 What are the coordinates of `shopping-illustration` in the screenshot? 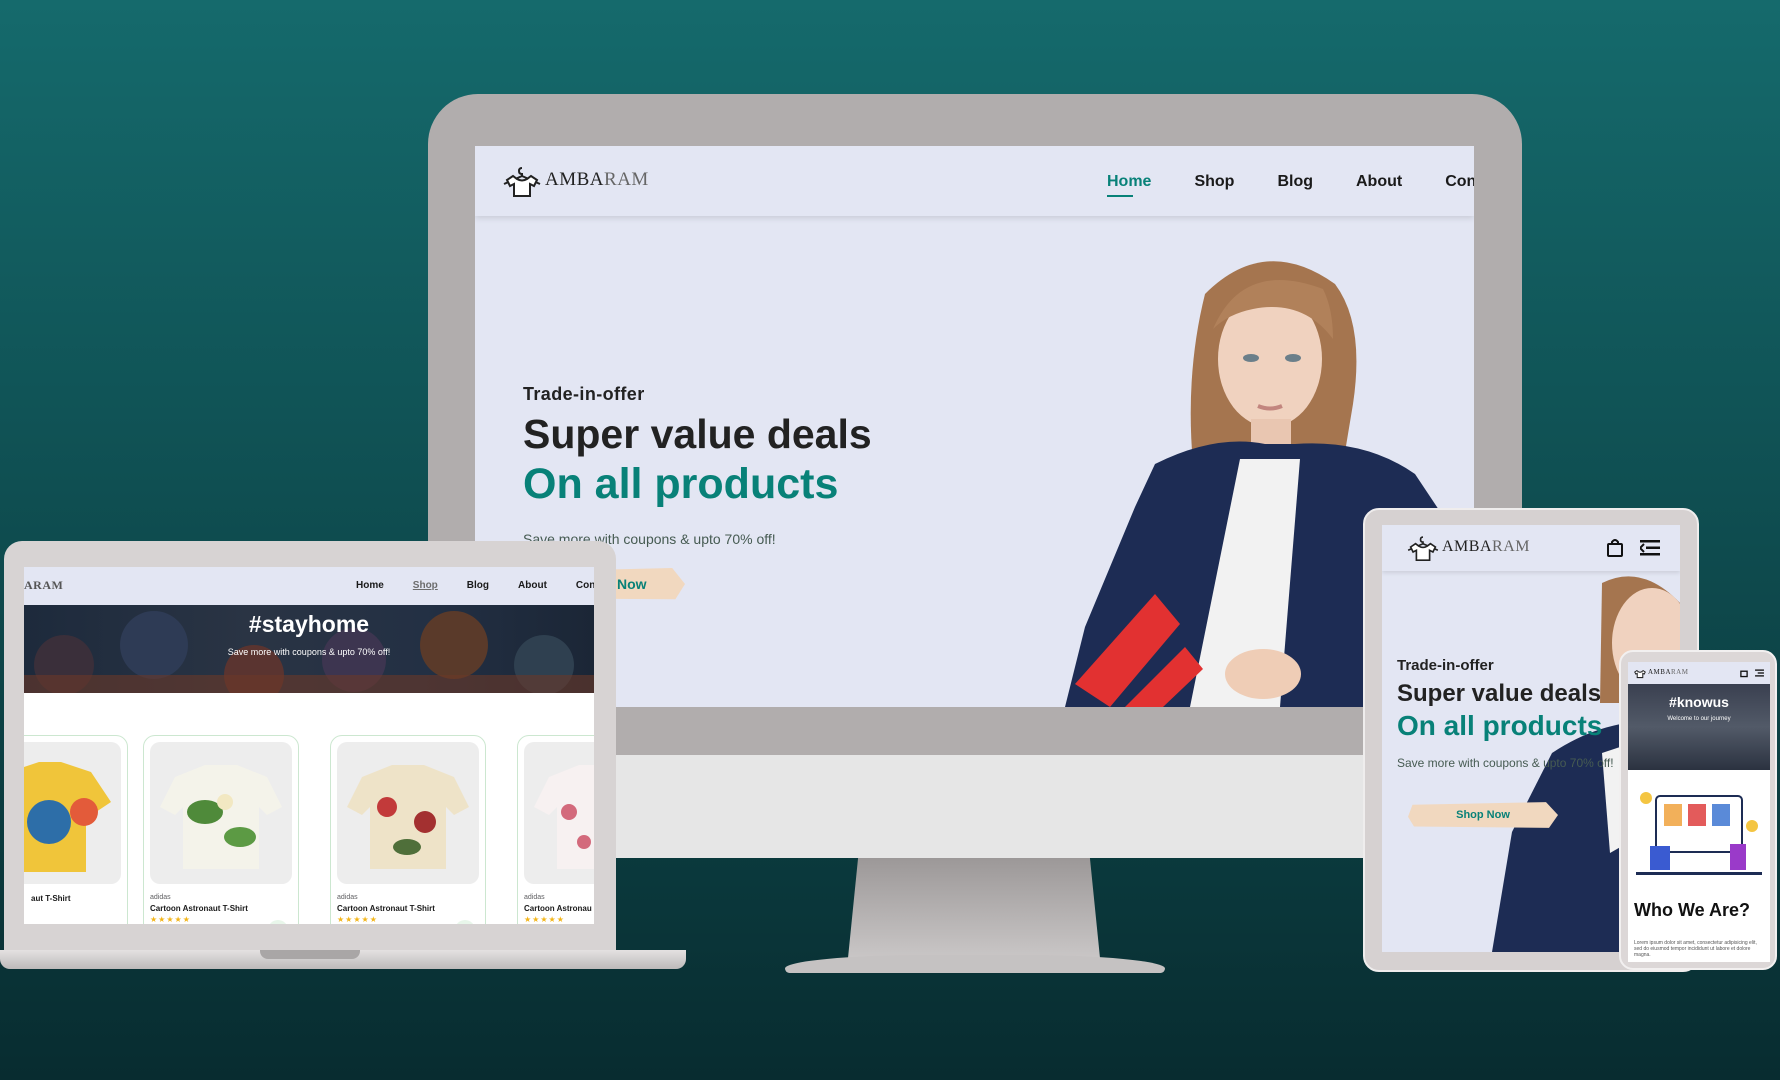 It's located at (1699, 833).